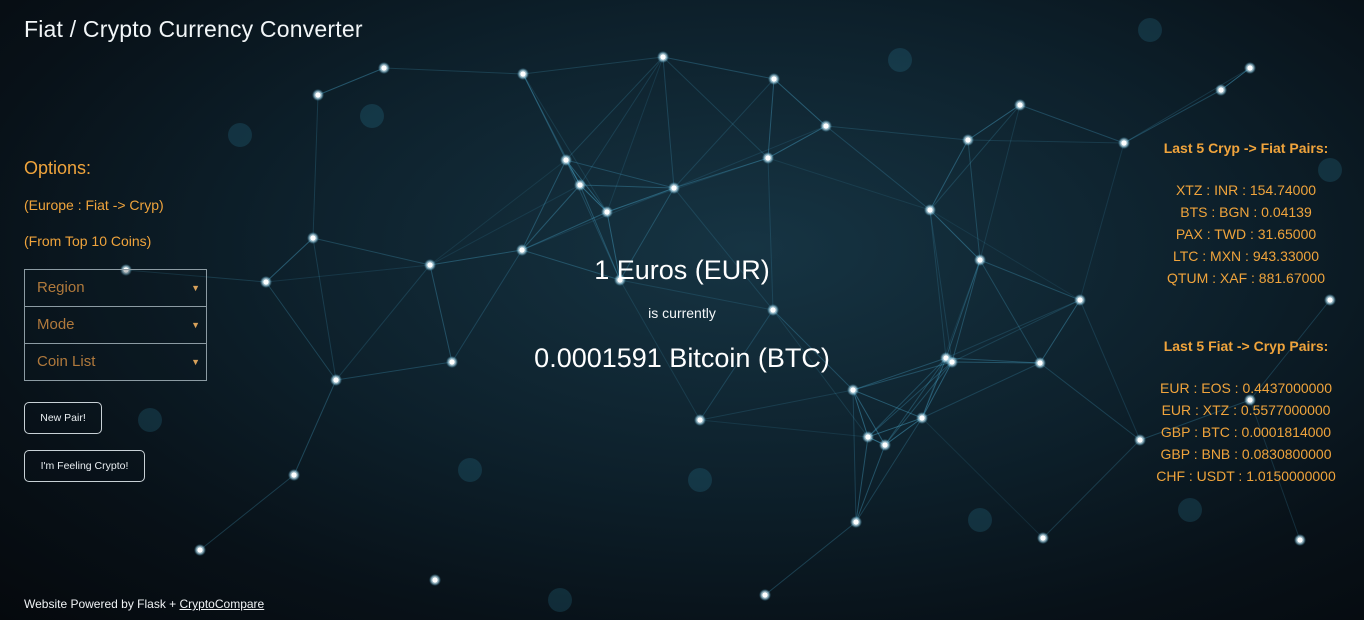 The width and height of the screenshot is (1364, 620). Describe the element at coordinates (682, 313) in the screenshot. I see `conversion-connector: is currently` at that location.